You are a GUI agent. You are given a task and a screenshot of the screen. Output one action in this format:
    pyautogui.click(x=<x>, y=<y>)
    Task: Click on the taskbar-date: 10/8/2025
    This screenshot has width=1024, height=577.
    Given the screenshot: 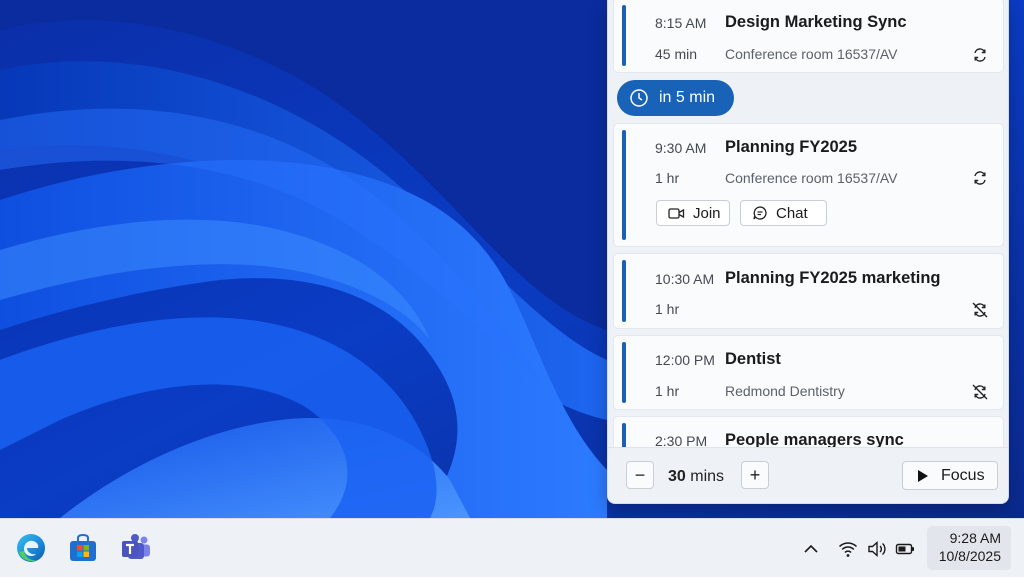 What is the action you would take?
    pyautogui.click(x=969, y=556)
    